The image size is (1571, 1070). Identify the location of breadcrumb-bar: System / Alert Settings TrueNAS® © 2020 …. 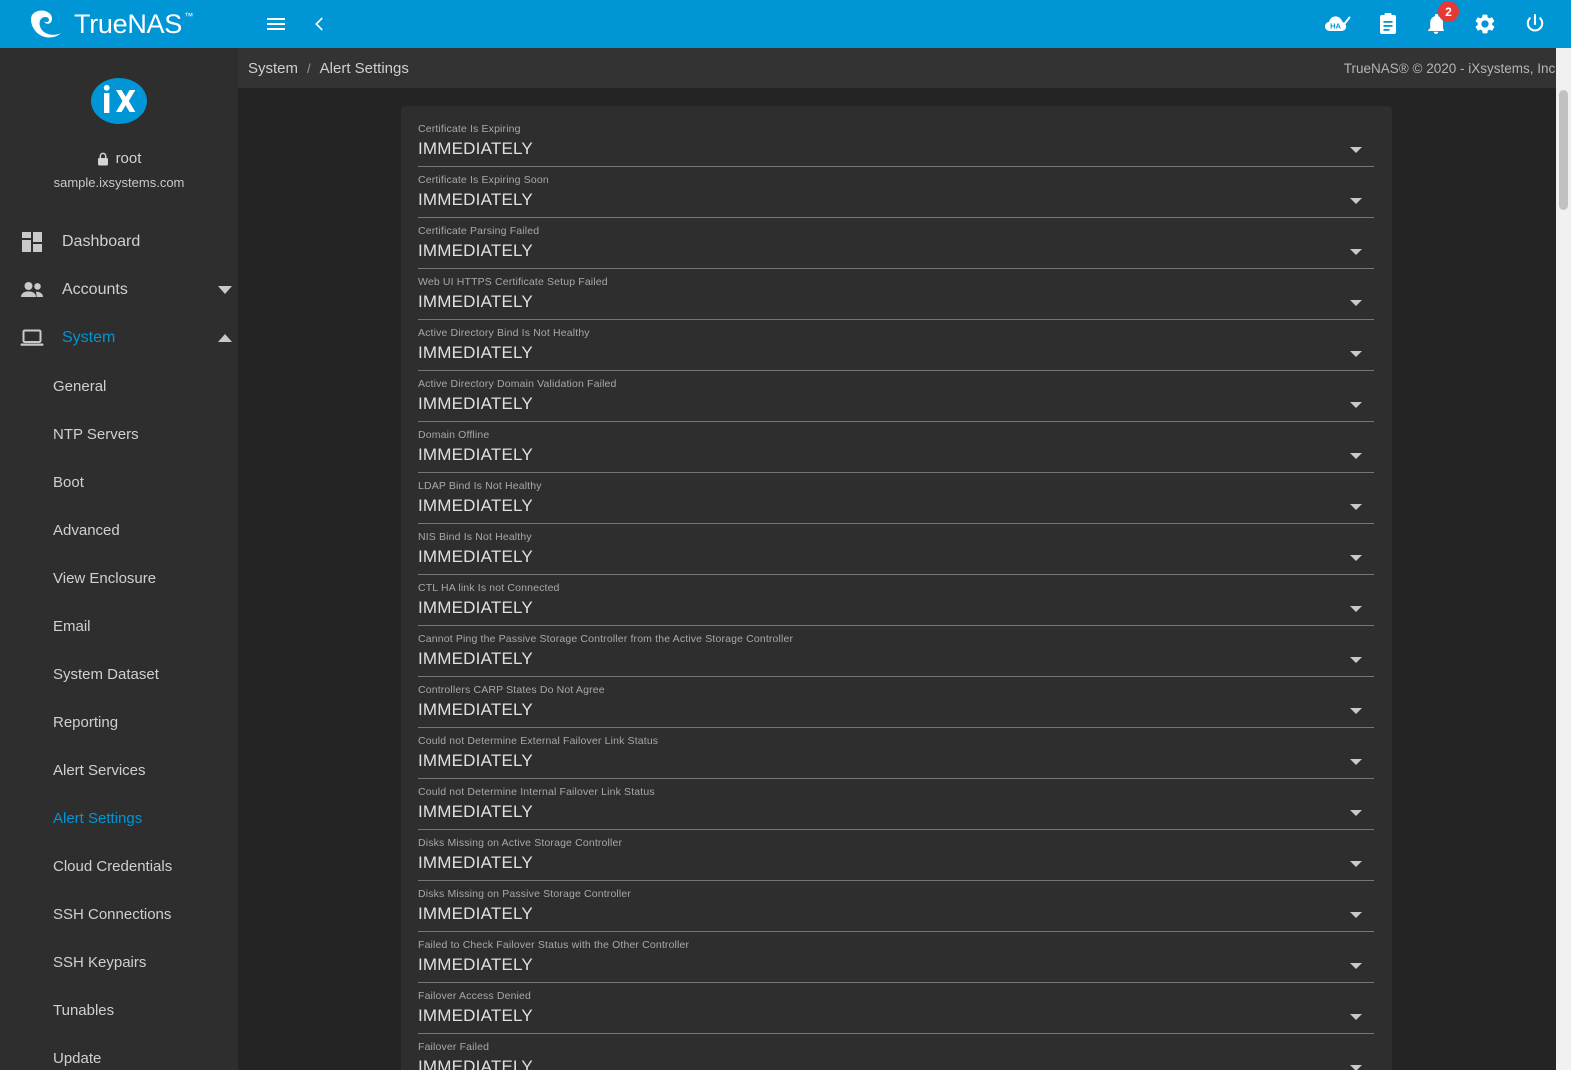
(904, 68).